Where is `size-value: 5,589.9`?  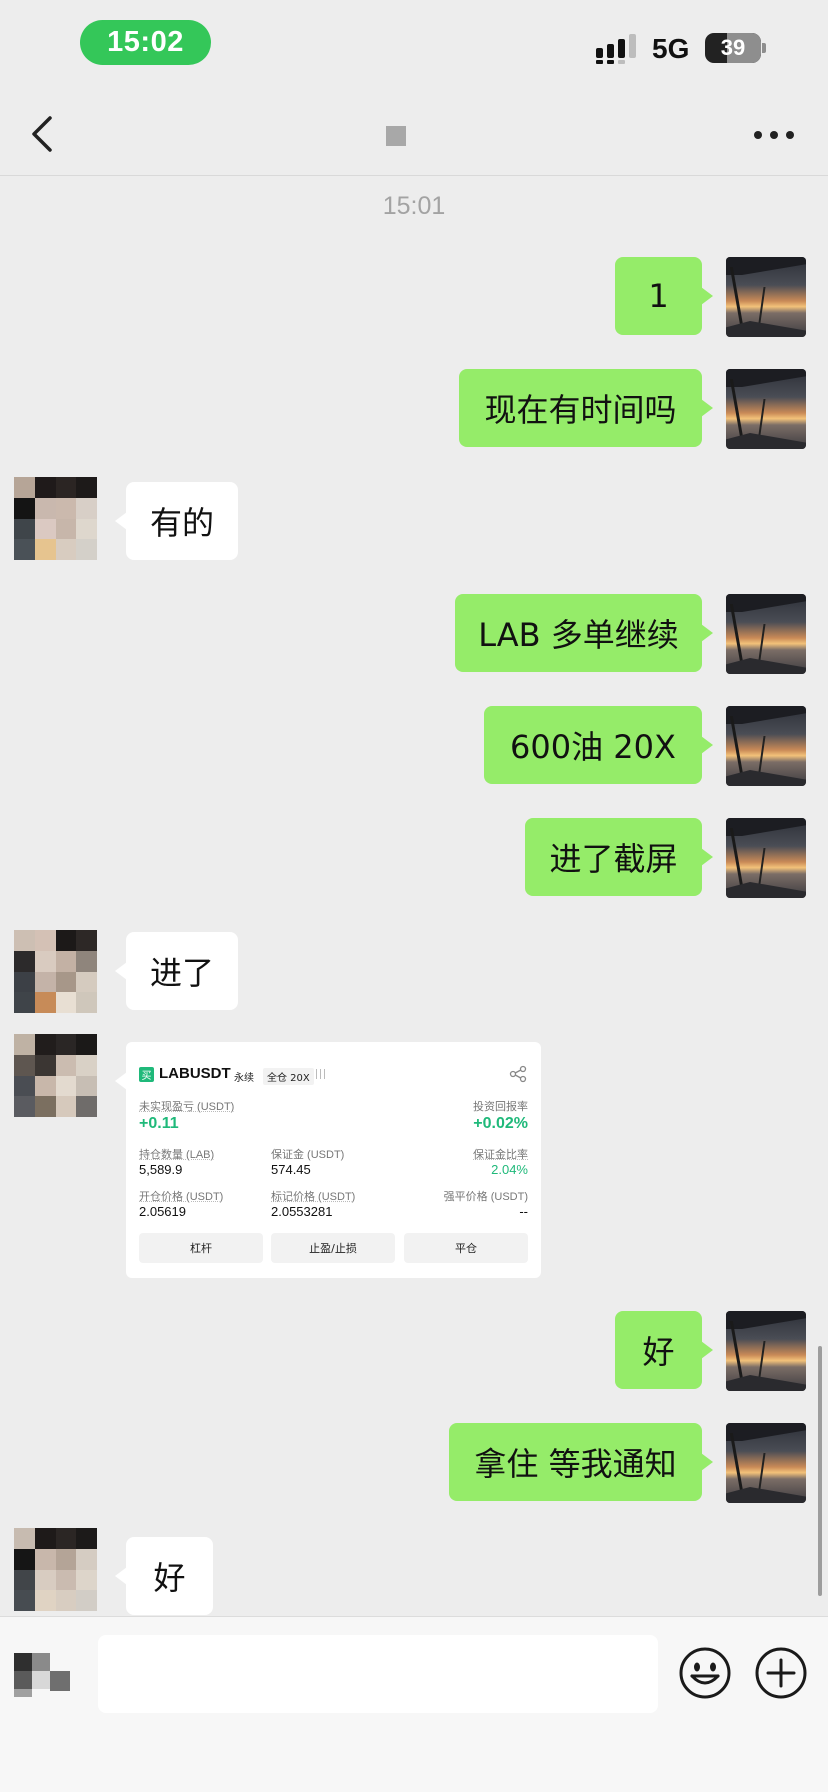
size-value: 5,589.9 is located at coordinates (161, 1169).